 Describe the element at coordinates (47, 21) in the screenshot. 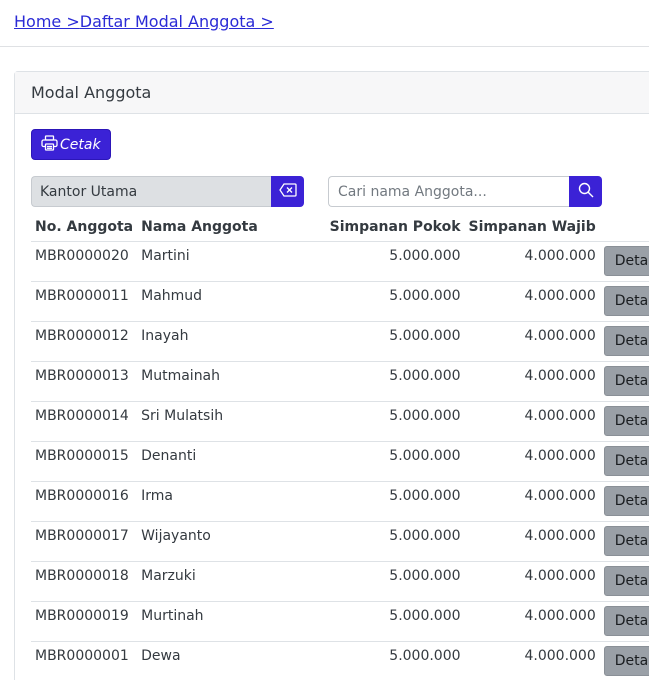

I see `breadcrumb-home-link: Home >` at that location.